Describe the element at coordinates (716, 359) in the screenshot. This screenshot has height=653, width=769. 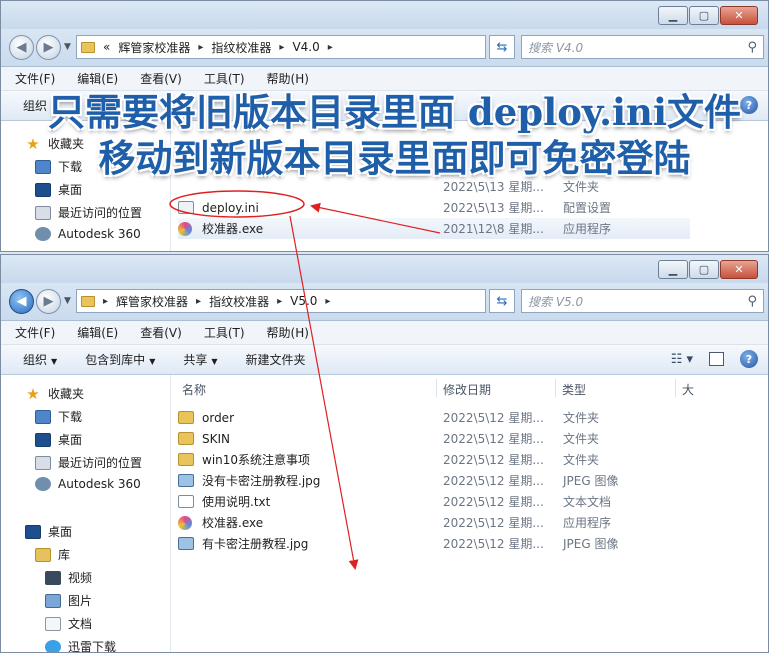
I see `preview-pane-icon` at that location.